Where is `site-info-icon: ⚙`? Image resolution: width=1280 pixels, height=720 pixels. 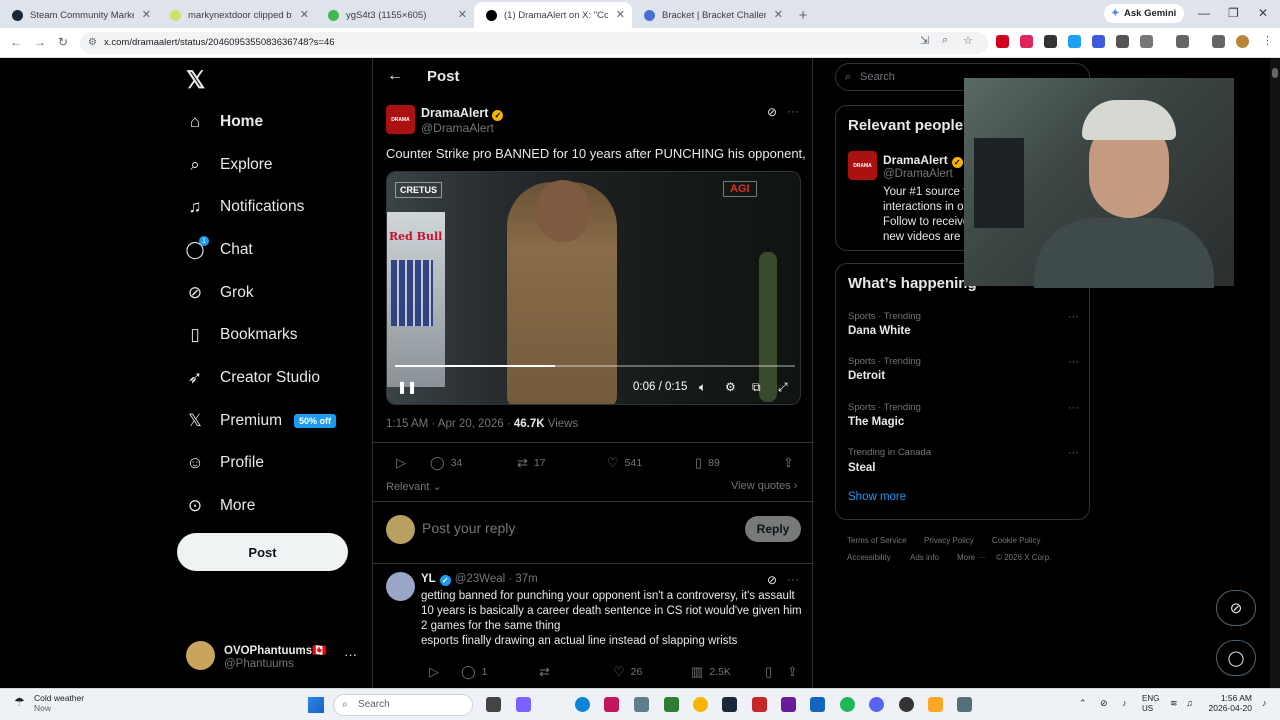 site-info-icon: ⚙ is located at coordinates (92, 43).